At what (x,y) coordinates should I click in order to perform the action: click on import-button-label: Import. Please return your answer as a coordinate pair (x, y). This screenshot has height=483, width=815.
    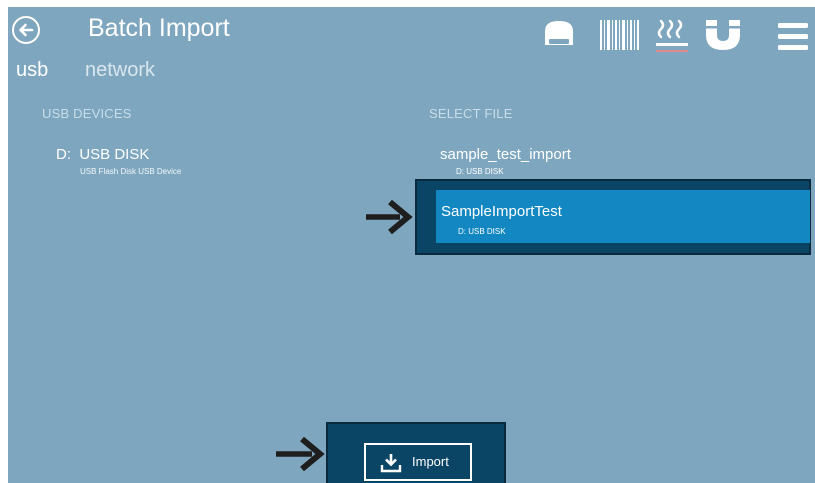
    Looking at the image, I should click on (430, 461).